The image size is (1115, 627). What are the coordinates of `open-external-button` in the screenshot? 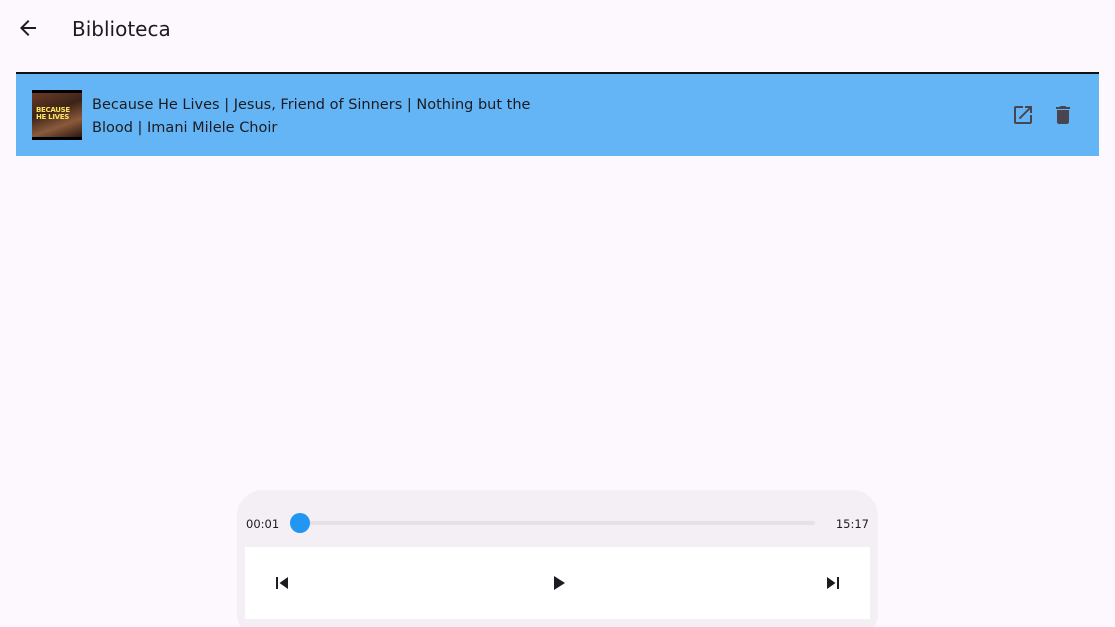 It's located at (1023, 115).